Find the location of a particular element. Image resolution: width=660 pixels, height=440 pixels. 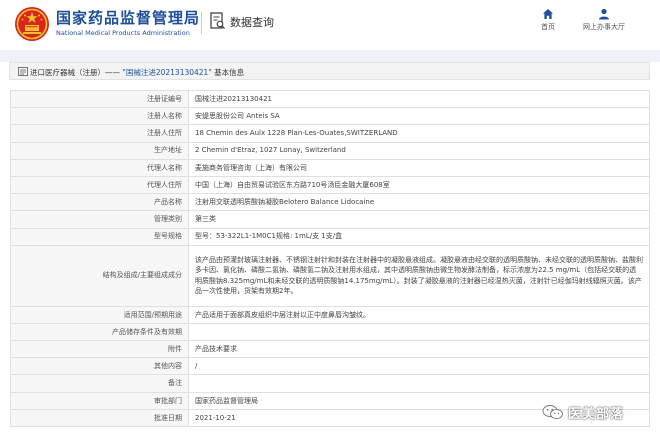

table-row: 其他内容 / is located at coordinates (330, 366).